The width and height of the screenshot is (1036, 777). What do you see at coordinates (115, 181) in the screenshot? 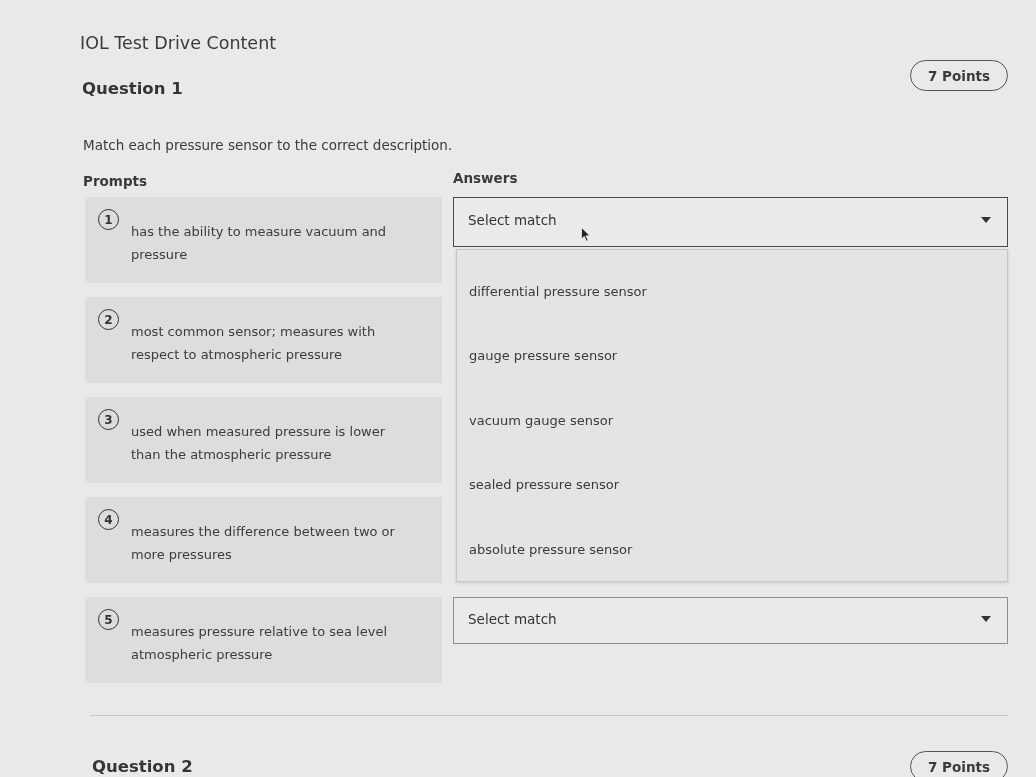
I see `column-heading: Prompts` at bounding box center [115, 181].